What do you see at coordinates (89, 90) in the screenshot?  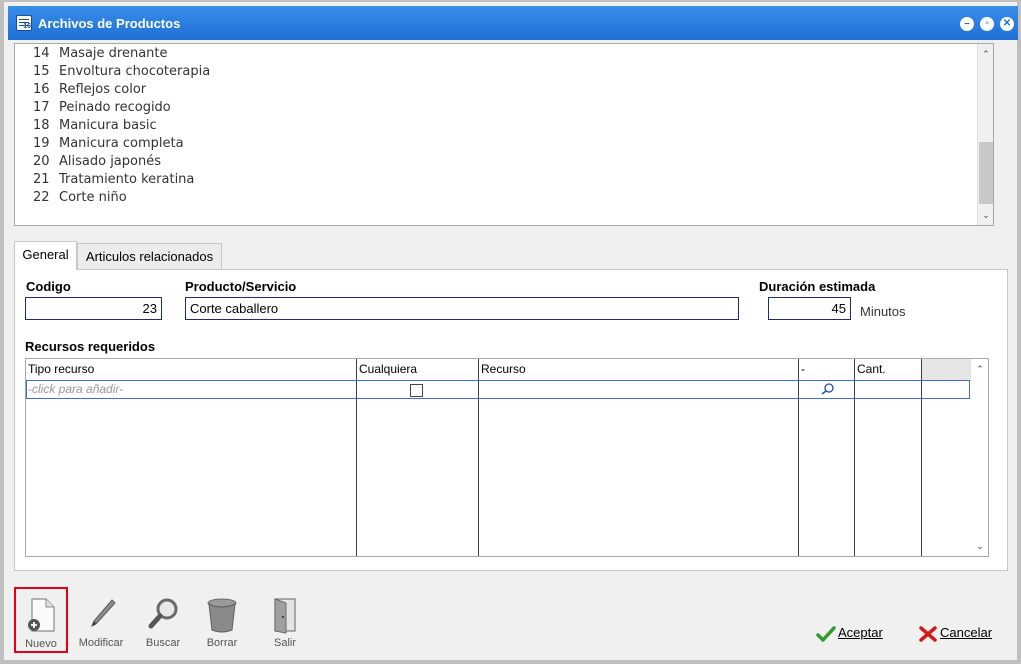 I see `list-item: 16 Reflejos color` at bounding box center [89, 90].